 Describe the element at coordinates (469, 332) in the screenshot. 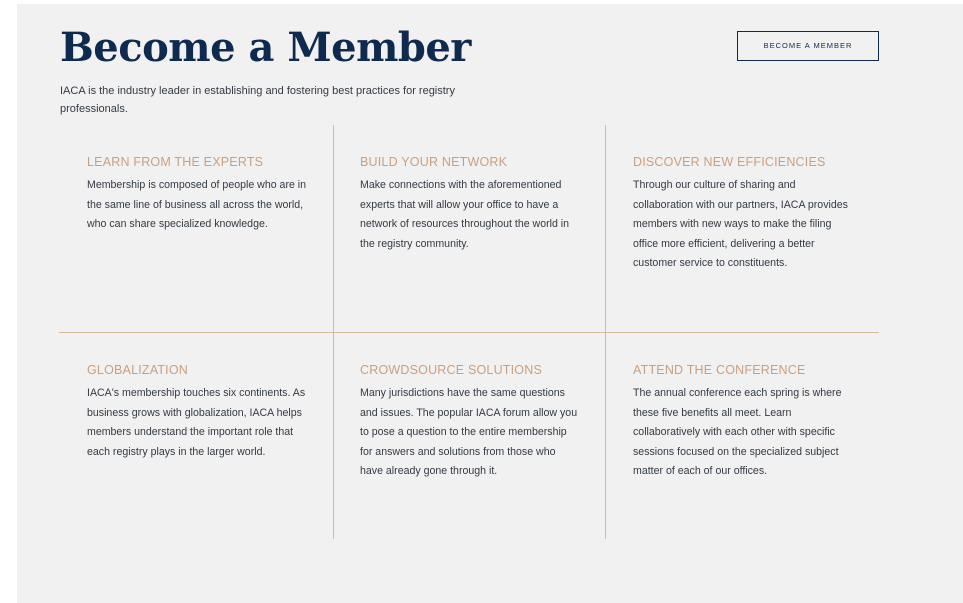

I see `grid-divider-horizontal` at that location.